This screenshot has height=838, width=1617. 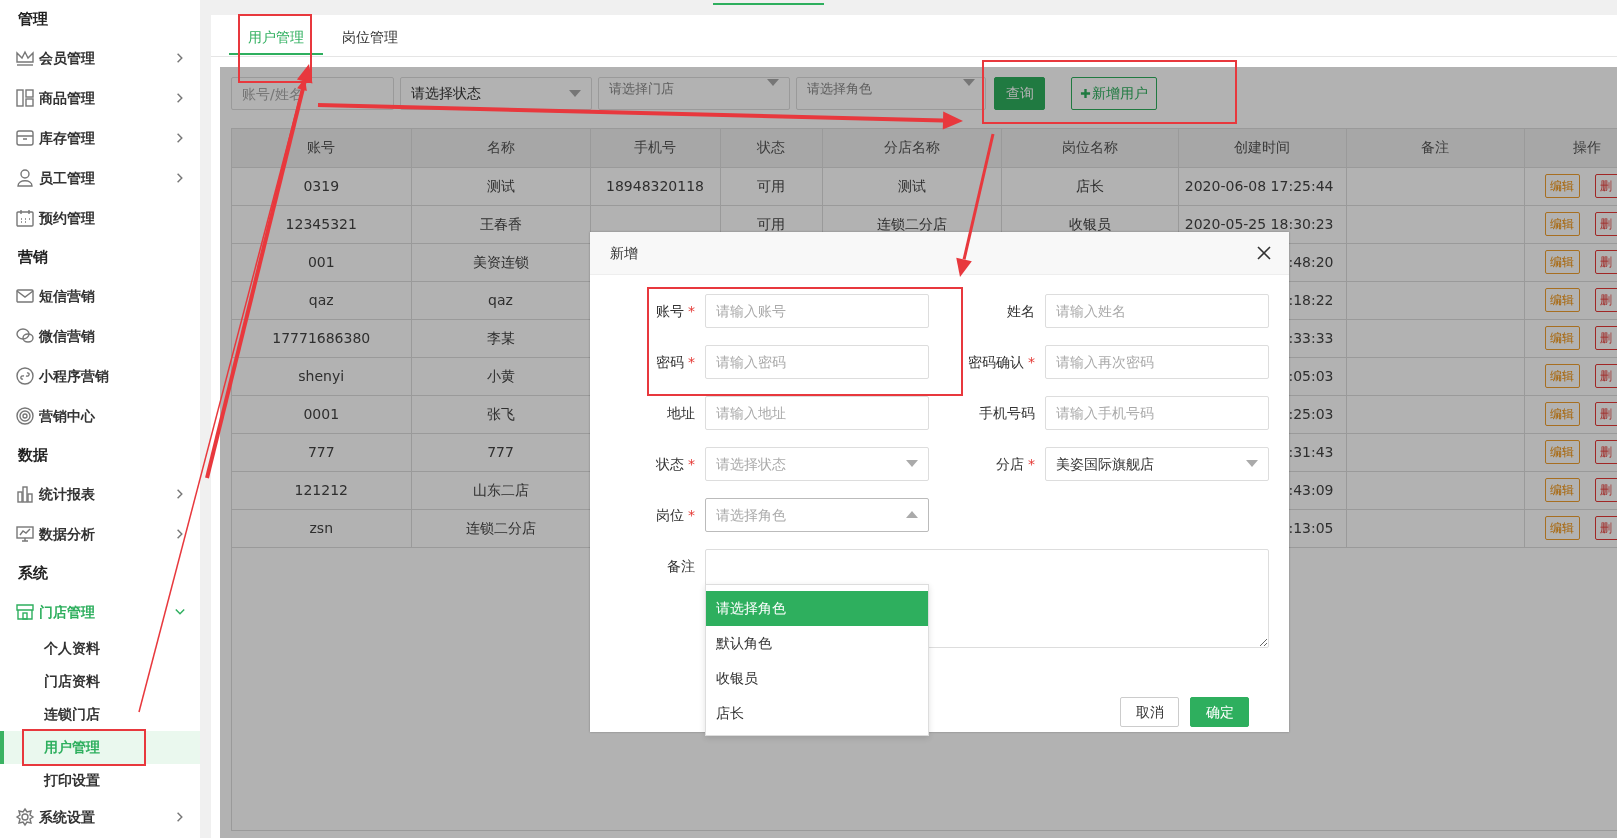 What do you see at coordinates (25, 612) in the screenshot?
I see `store-icon` at bounding box center [25, 612].